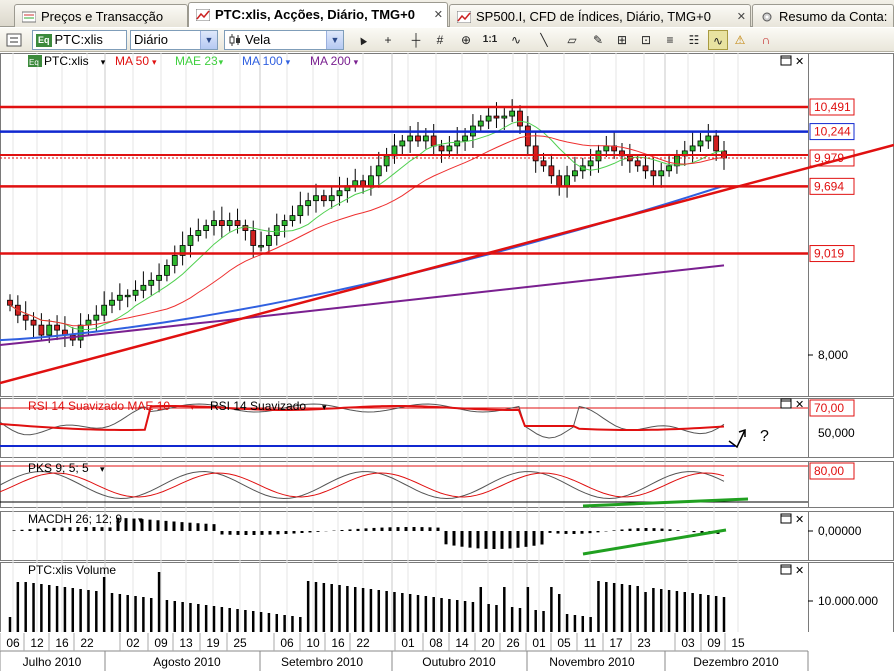 The width and height of the screenshot is (894, 671). Describe the element at coordinates (196, 61) in the screenshot. I see `legend-item-mae-23: MAE 23` at that location.